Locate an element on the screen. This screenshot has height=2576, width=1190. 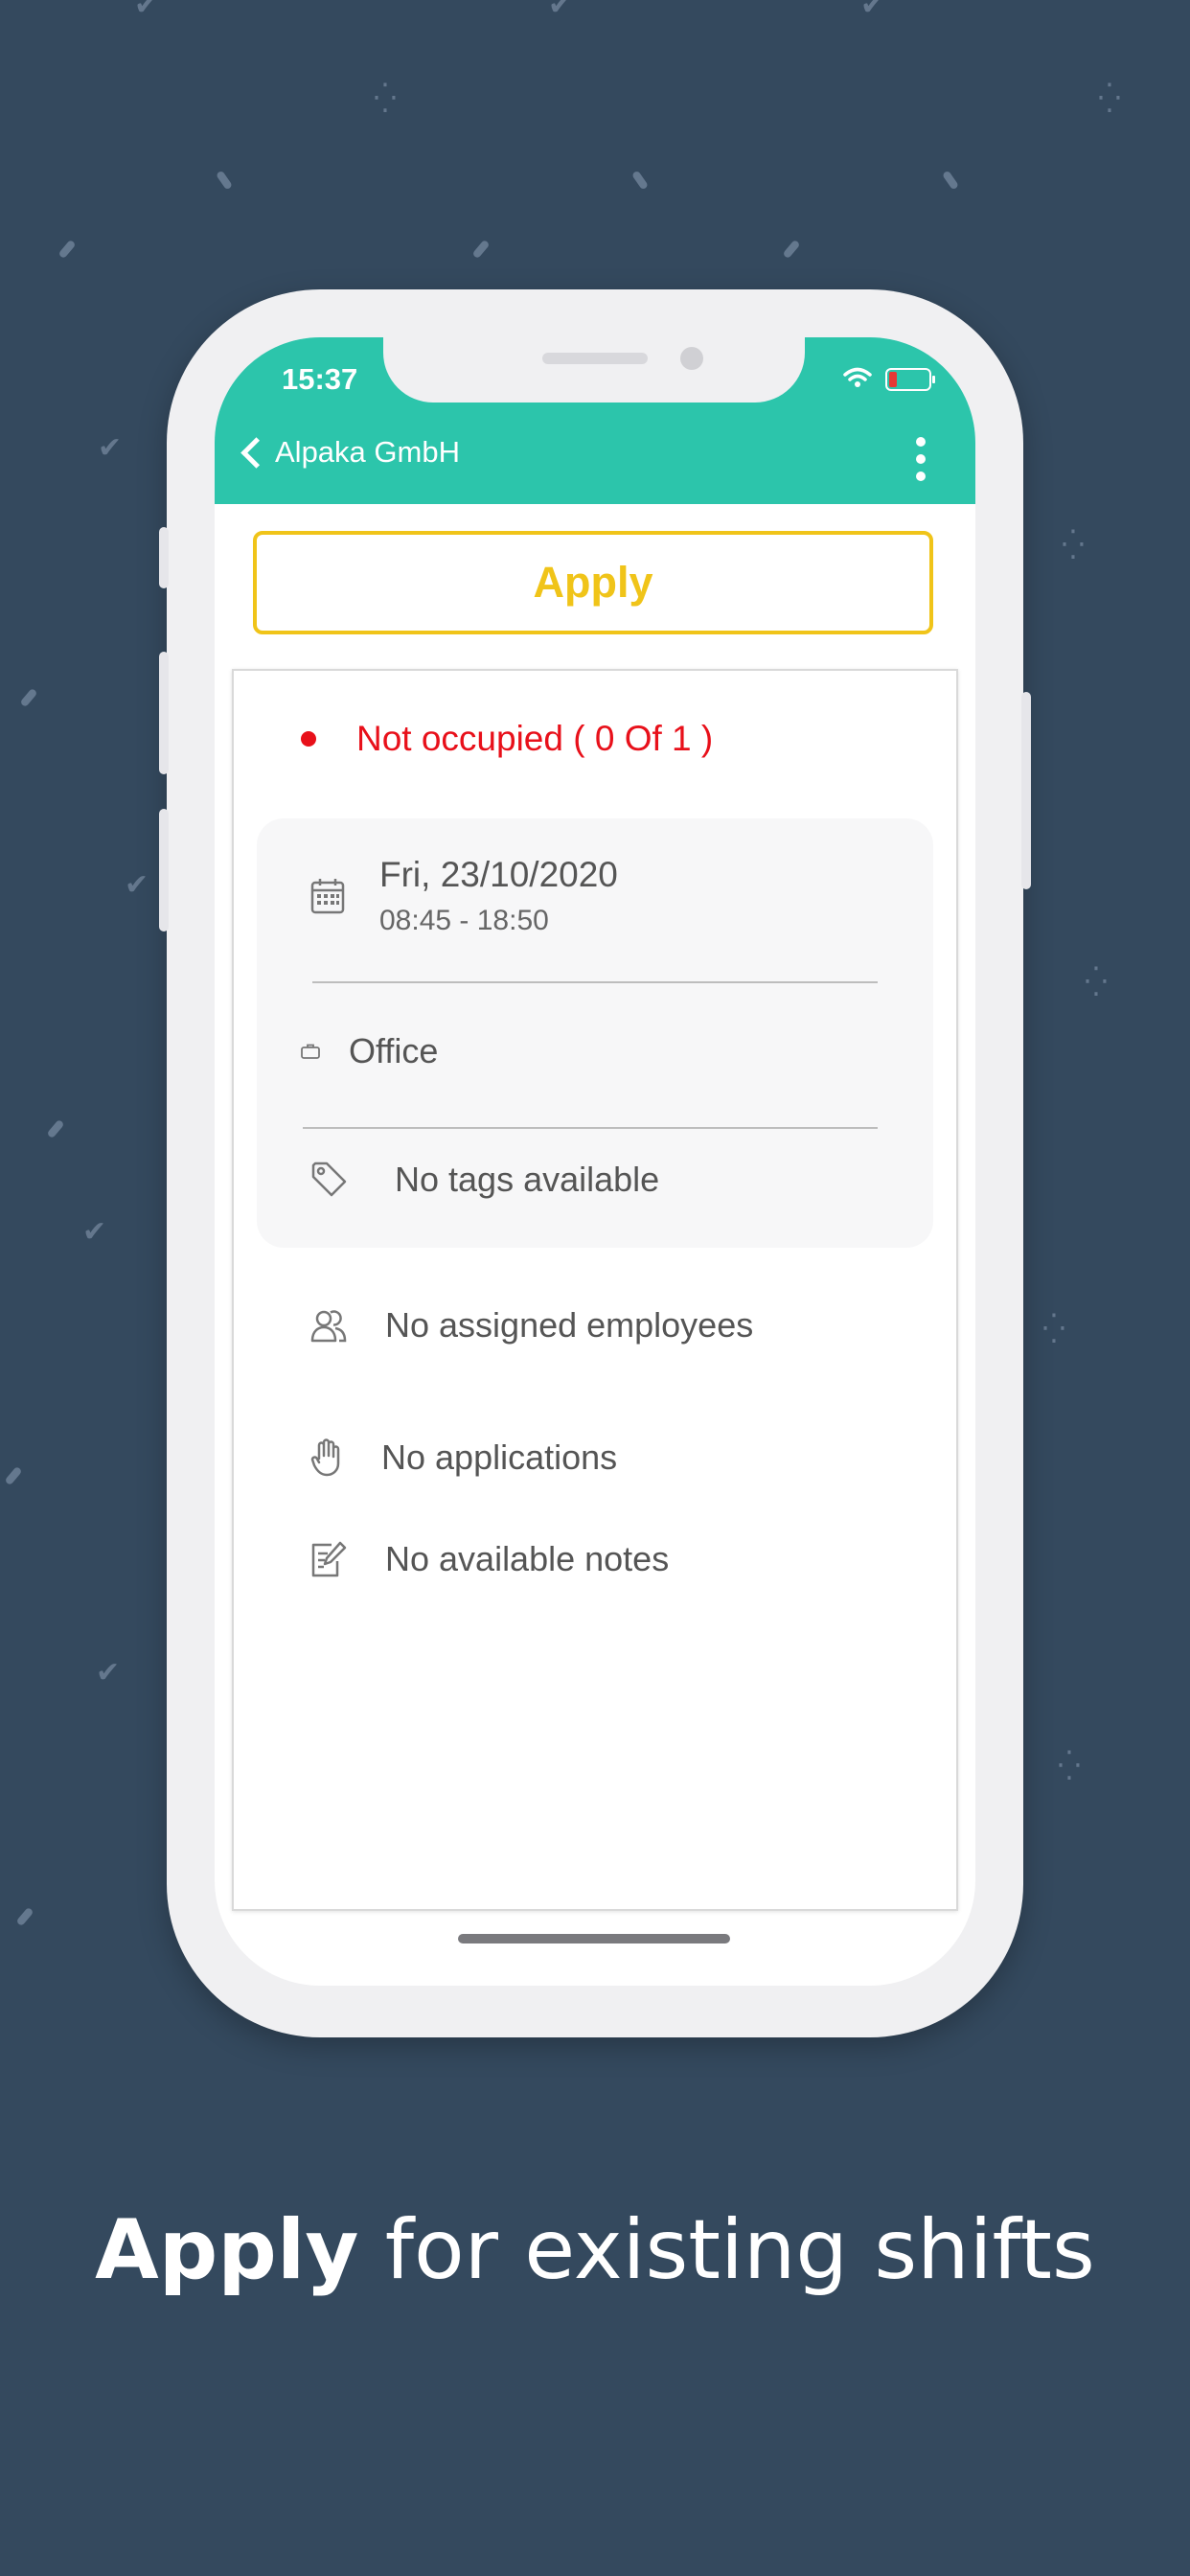
phone-notch is located at coordinates (594, 369).